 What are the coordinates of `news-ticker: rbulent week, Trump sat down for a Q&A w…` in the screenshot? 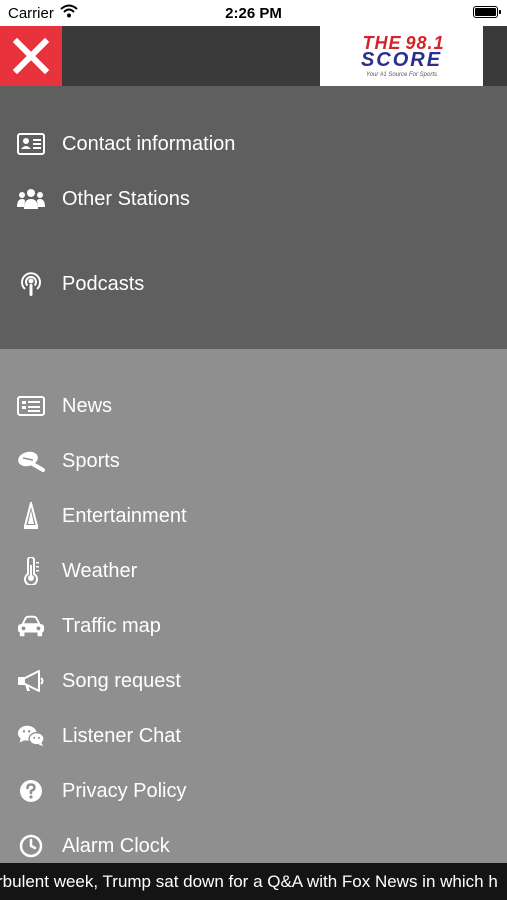 It's located at (253, 881).